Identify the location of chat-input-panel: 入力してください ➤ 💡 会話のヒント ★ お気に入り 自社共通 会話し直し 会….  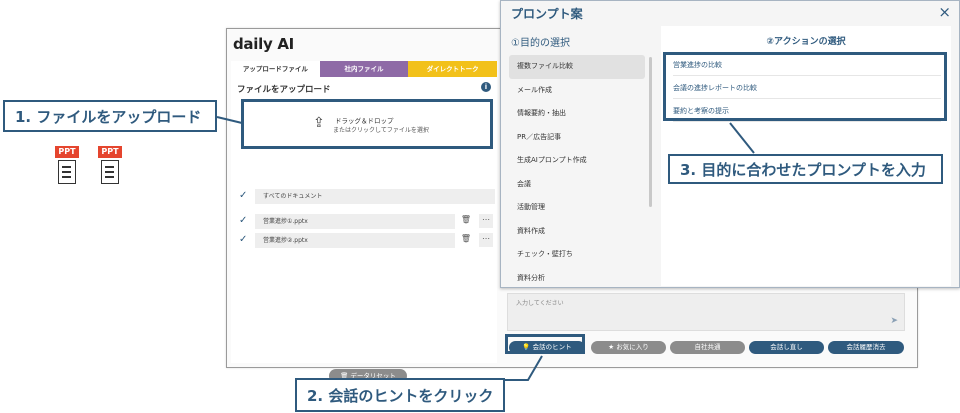
(709, 327).